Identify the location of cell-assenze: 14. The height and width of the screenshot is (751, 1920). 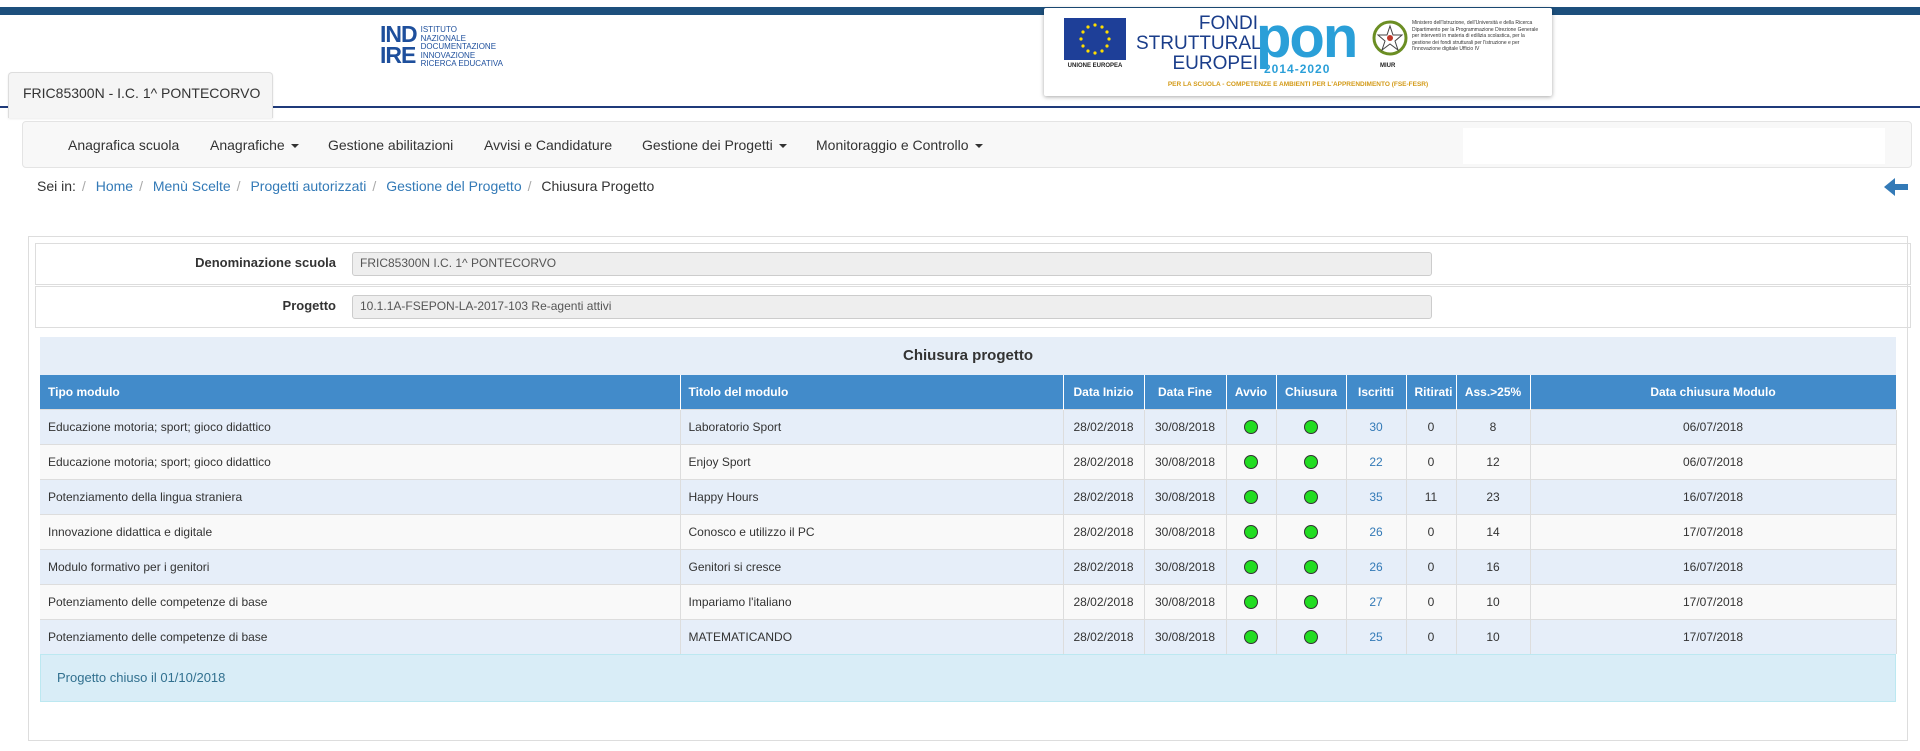
(1493, 531).